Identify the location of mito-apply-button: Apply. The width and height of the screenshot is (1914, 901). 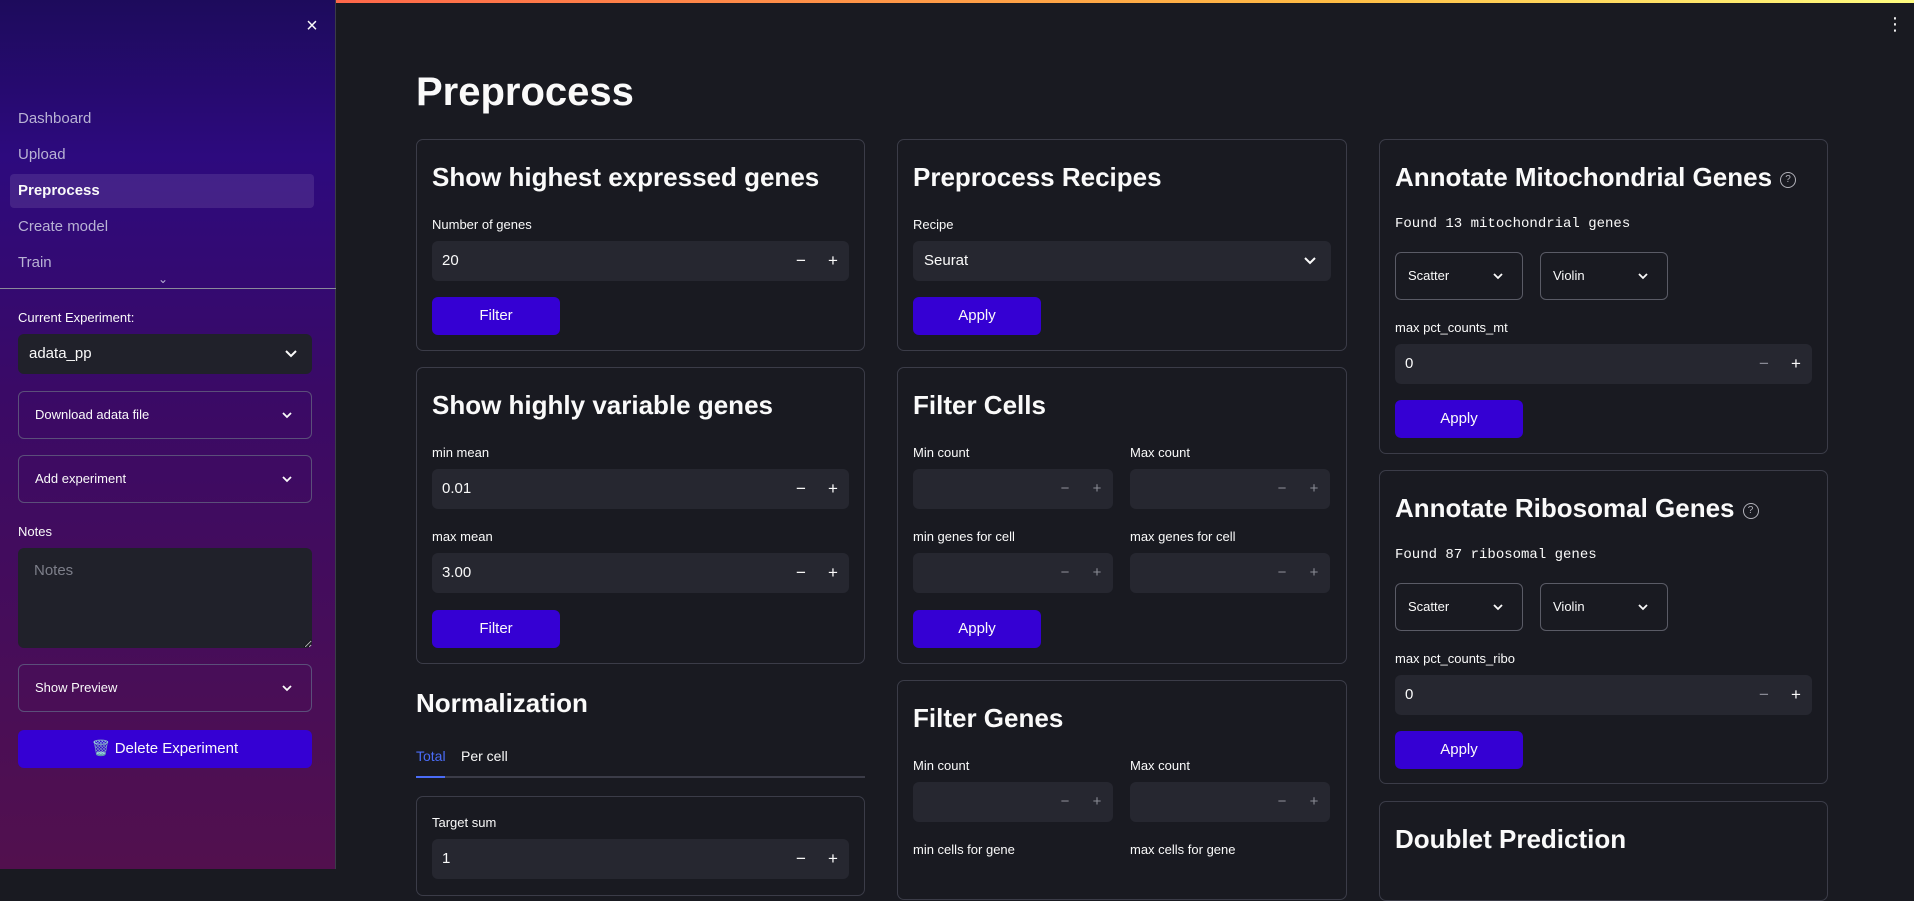
(1459, 419).